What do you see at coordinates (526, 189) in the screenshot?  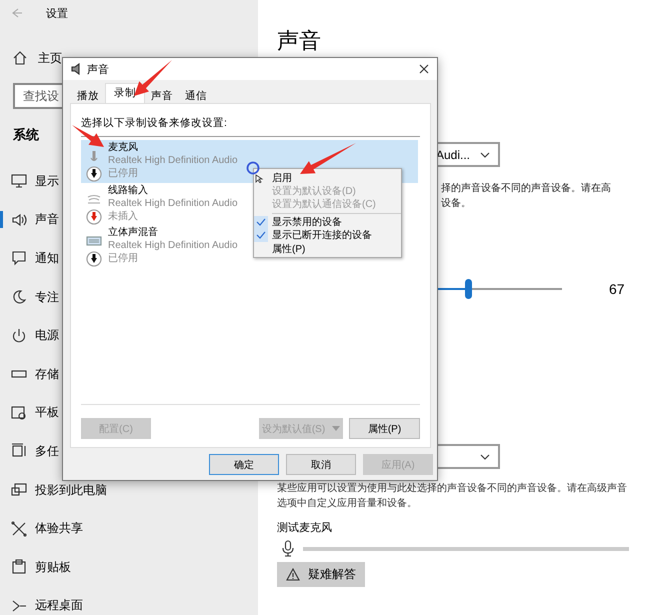 I see `description-text: 择的声音设备不同的声音设备。请在高` at bounding box center [526, 189].